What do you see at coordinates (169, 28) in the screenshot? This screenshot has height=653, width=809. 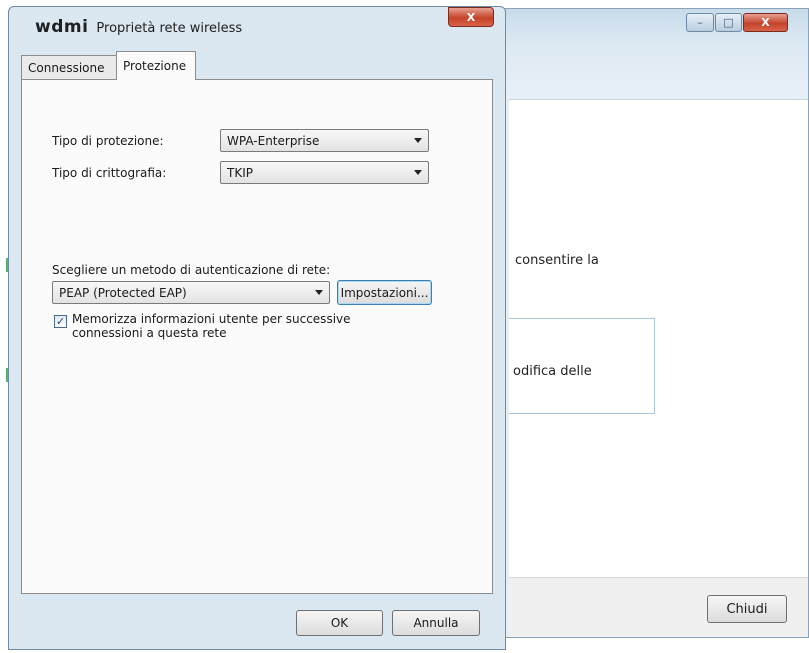 I see `dialog-caption: Proprietà rete wireless` at bounding box center [169, 28].